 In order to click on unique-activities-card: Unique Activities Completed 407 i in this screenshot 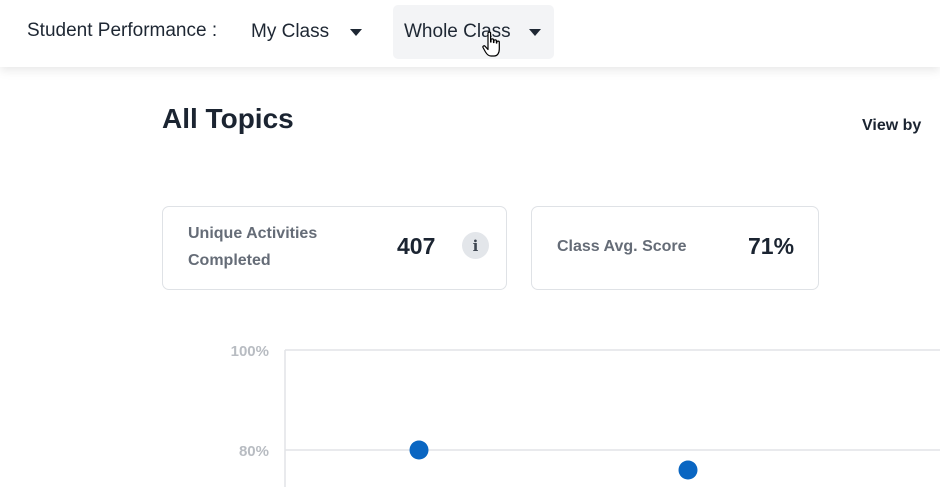, I will do `click(334, 248)`.